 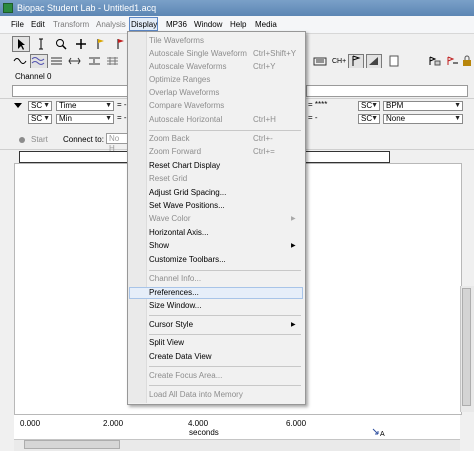 I want to click on menu-transform: Transform, so click(x=71, y=24).